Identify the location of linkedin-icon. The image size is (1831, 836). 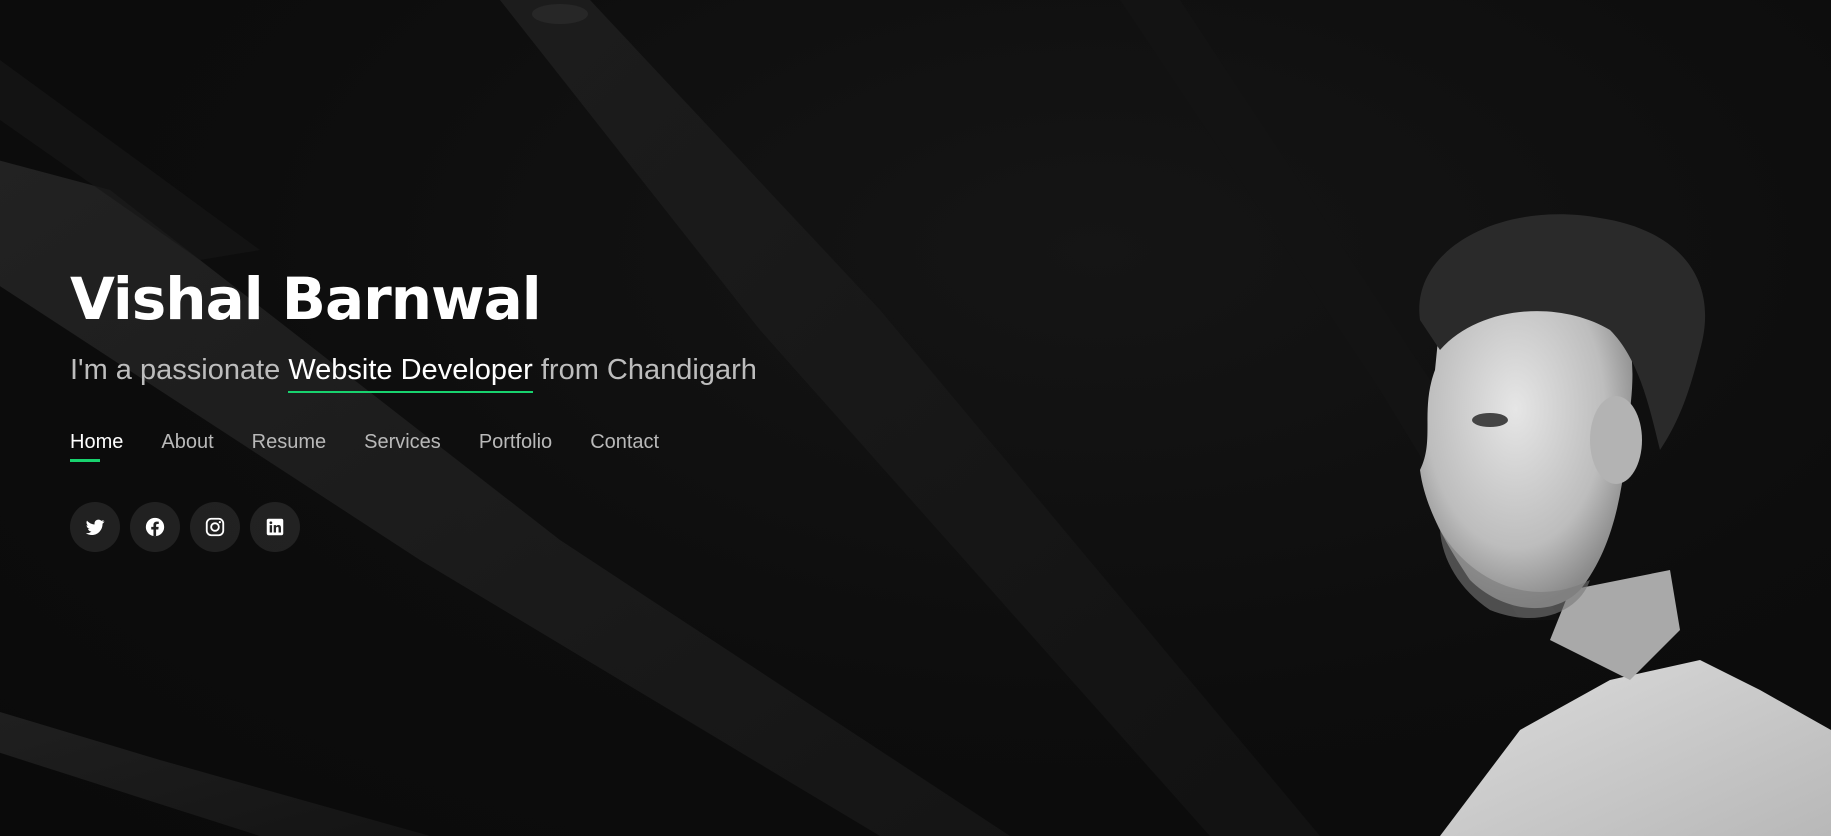
(275, 527).